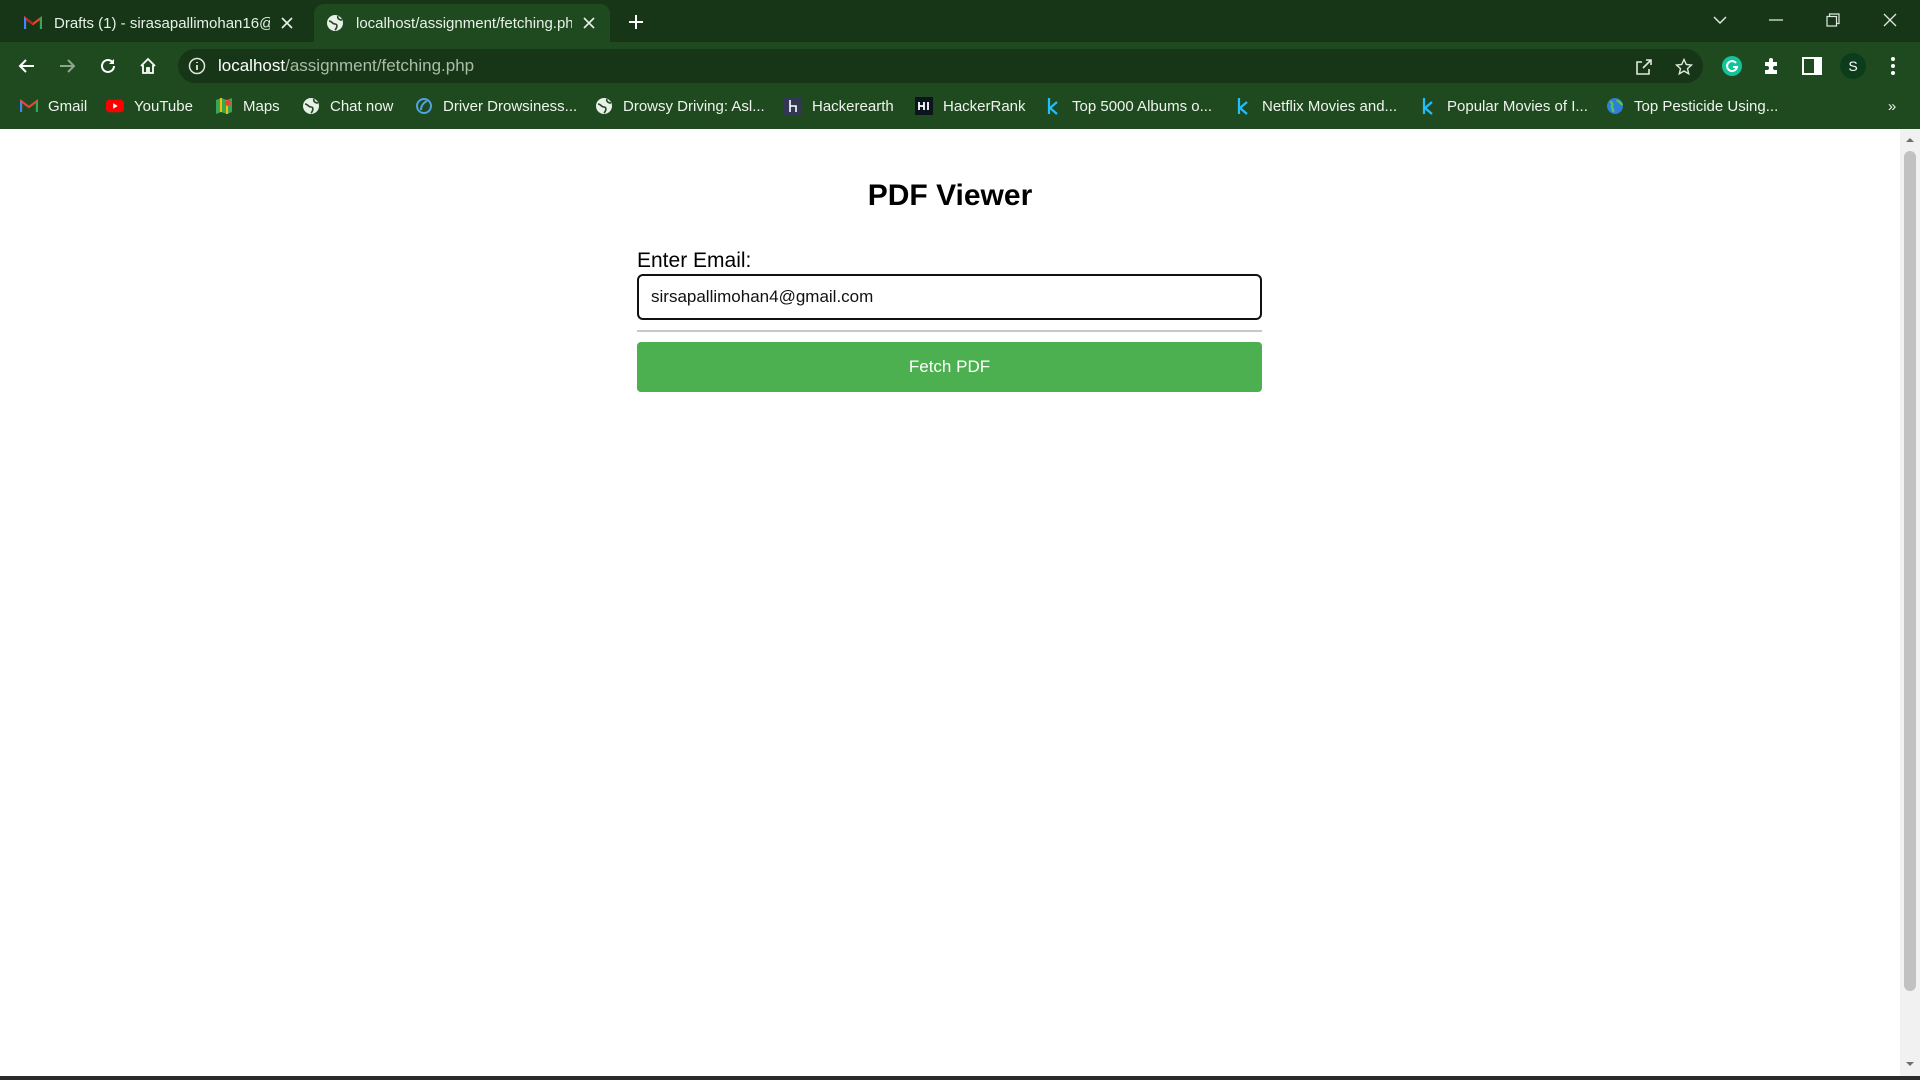 The image size is (1920, 1080). I want to click on page-title: PDF Viewer, so click(950, 195).